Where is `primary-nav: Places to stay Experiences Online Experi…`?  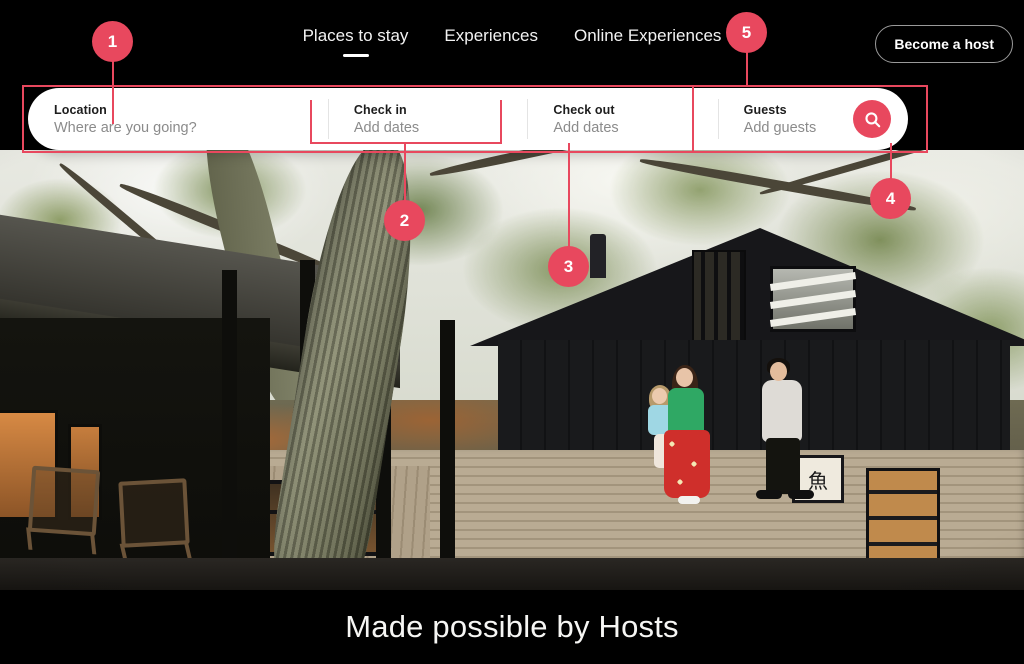
primary-nav: Places to stay Experiences Online Experi… is located at coordinates (512, 41).